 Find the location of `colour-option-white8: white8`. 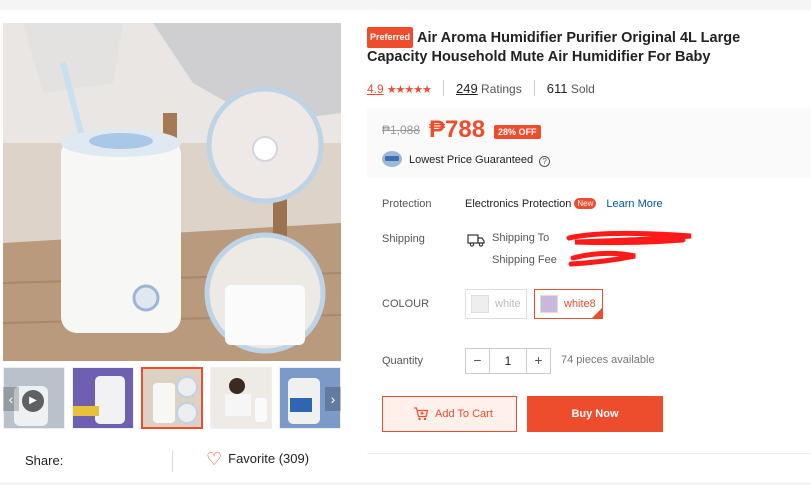

colour-option-white8: white8 is located at coordinates (568, 304).